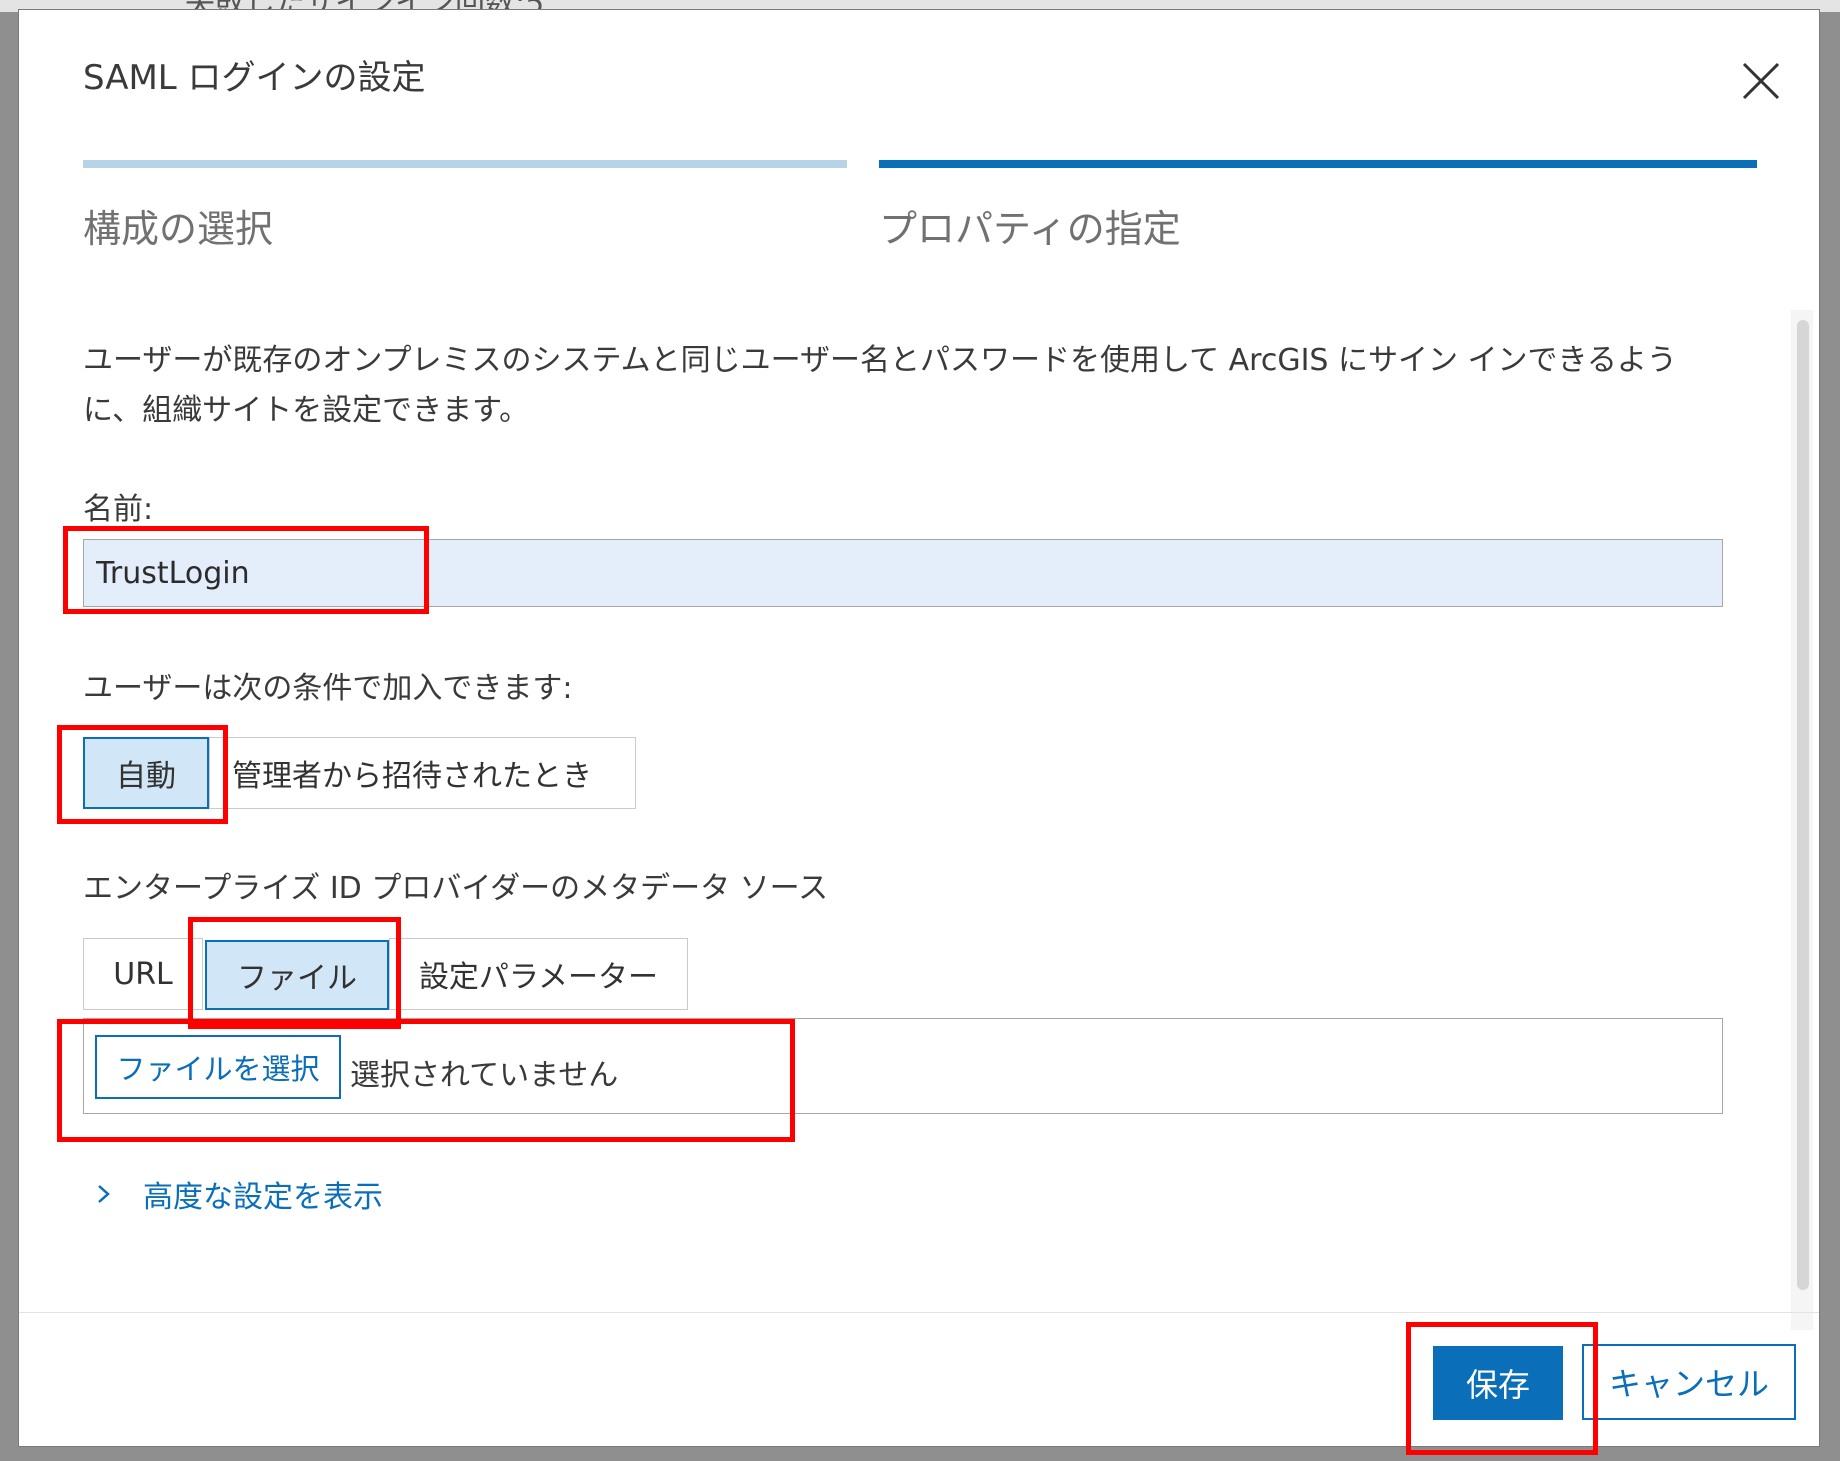  I want to click on metadata-source-url: URL, so click(143, 974).